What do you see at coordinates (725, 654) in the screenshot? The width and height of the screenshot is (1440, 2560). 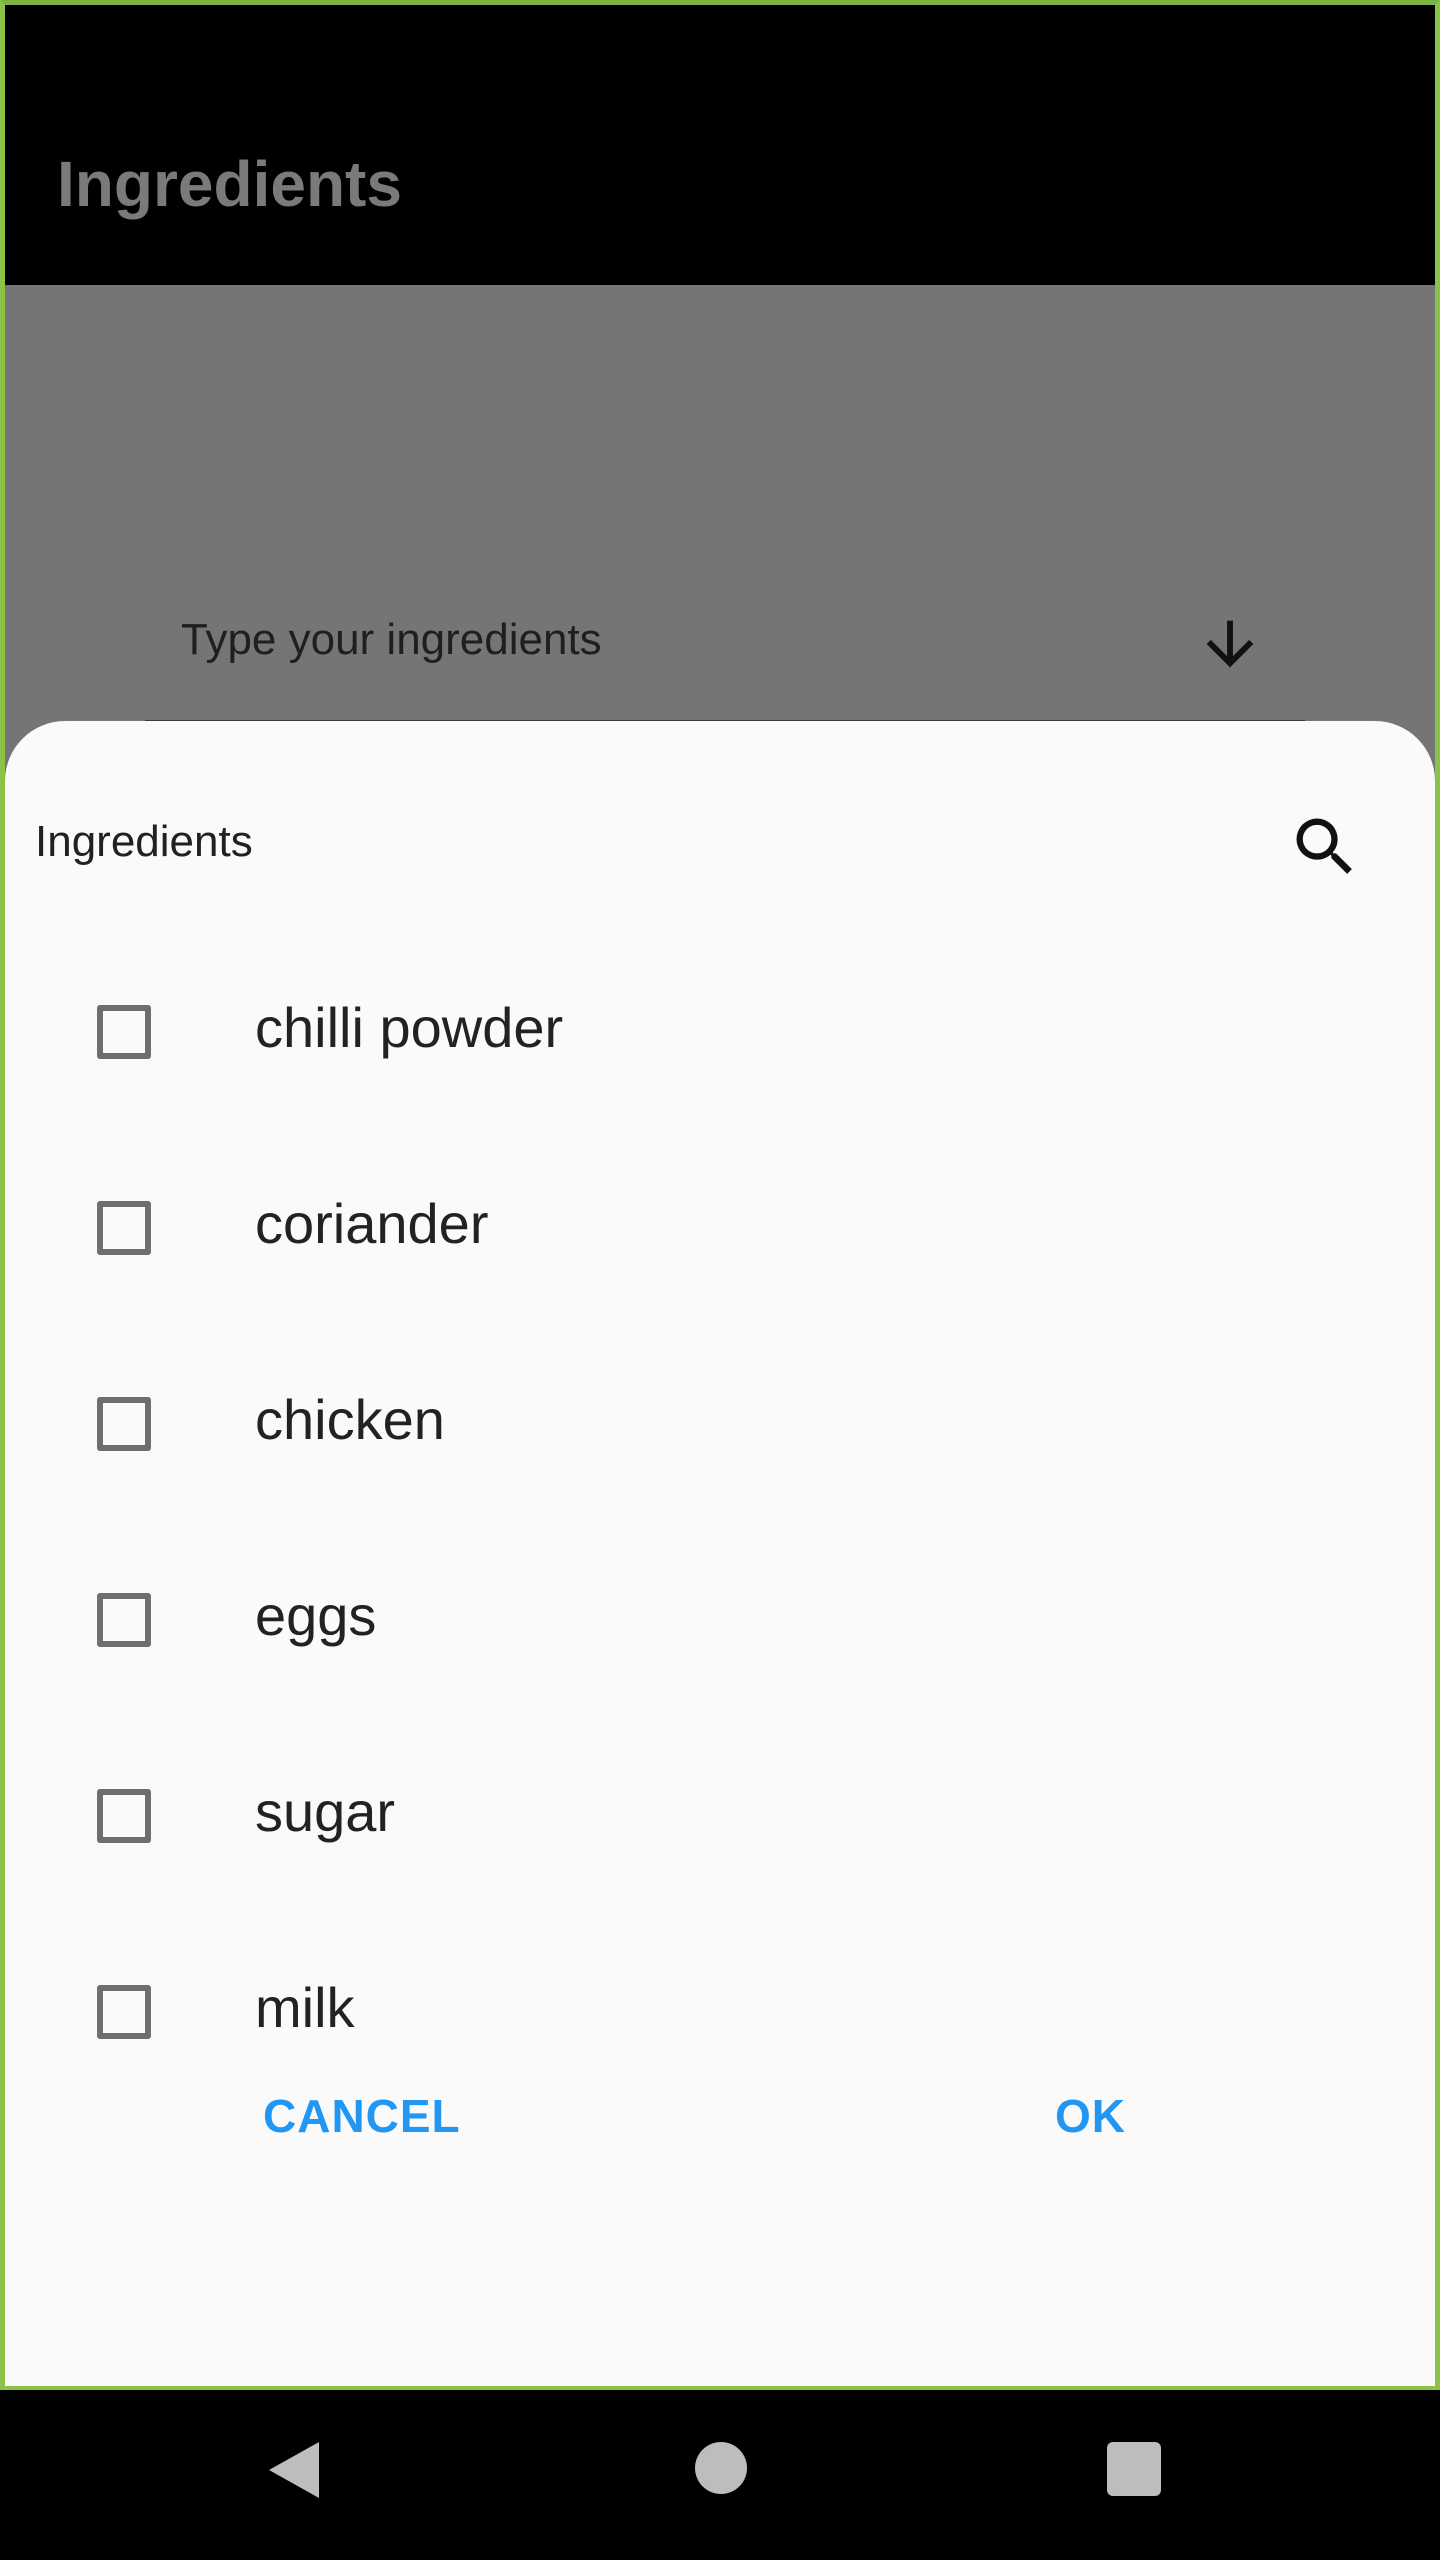 I see `ingredient-dropdown-field: Type your ingredients` at bounding box center [725, 654].